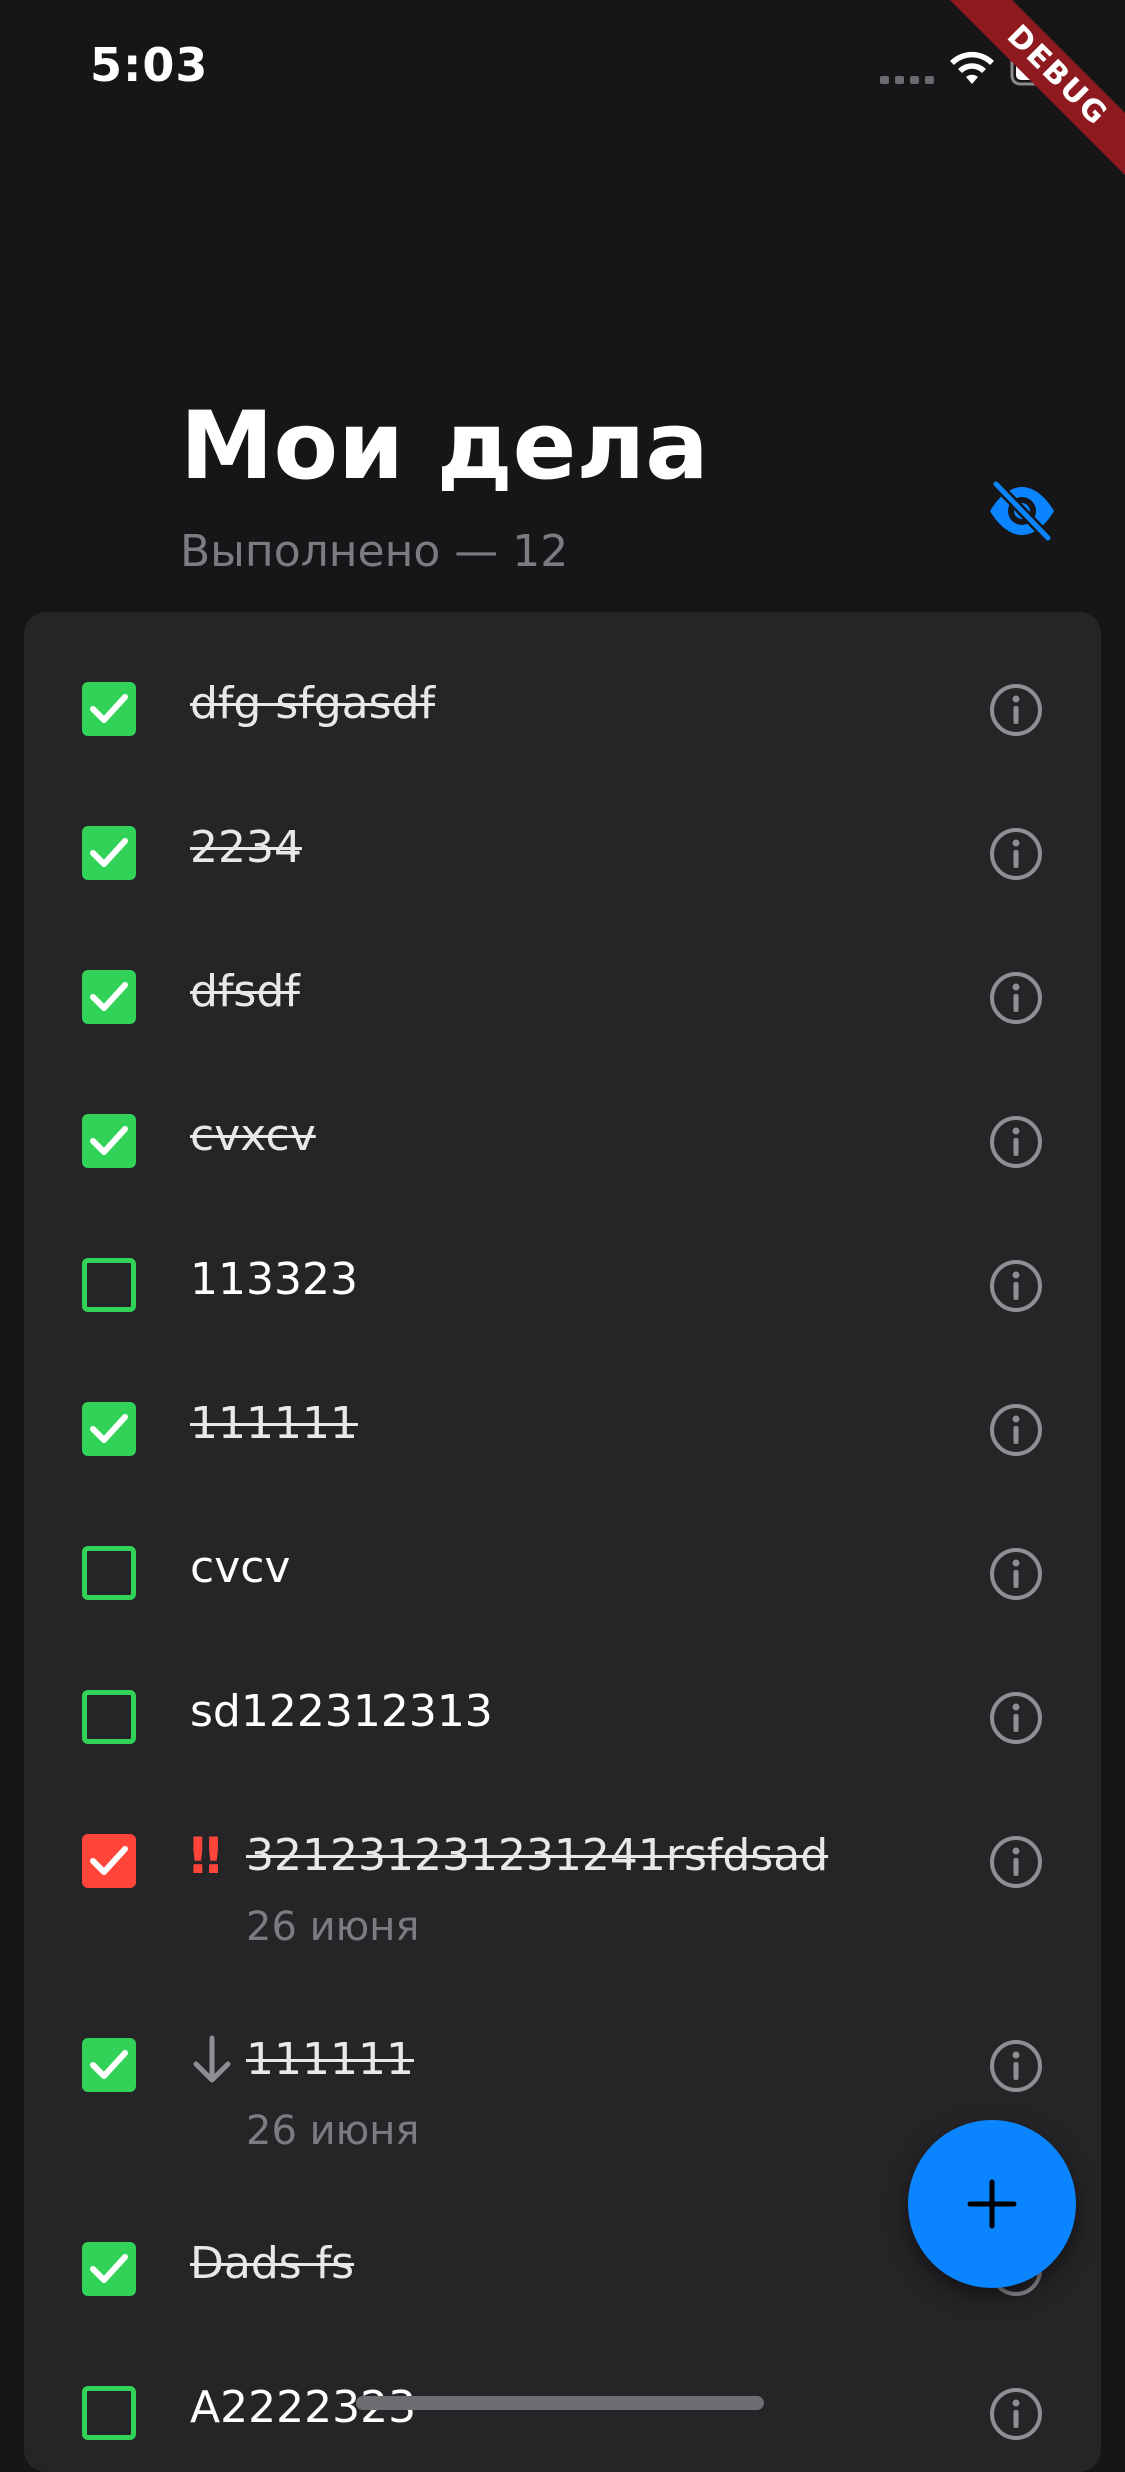 This screenshot has height=2472, width=1125. I want to click on task-text: 2234, so click(246, 847).